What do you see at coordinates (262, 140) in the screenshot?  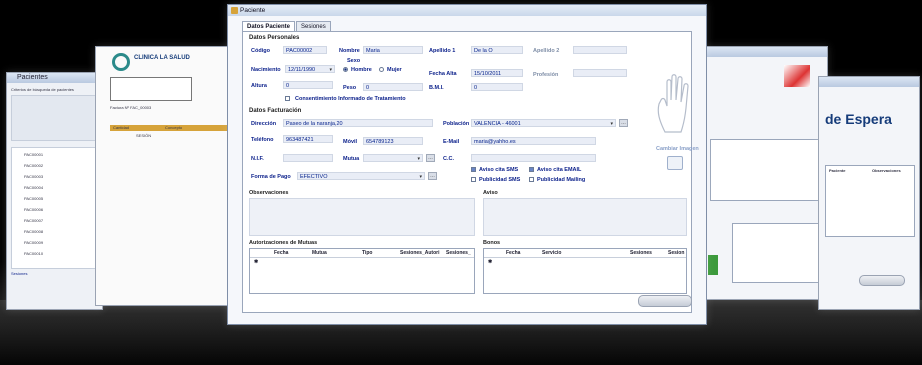 I see `telefono-label: Teléfono` at bounding box center [262, 140].